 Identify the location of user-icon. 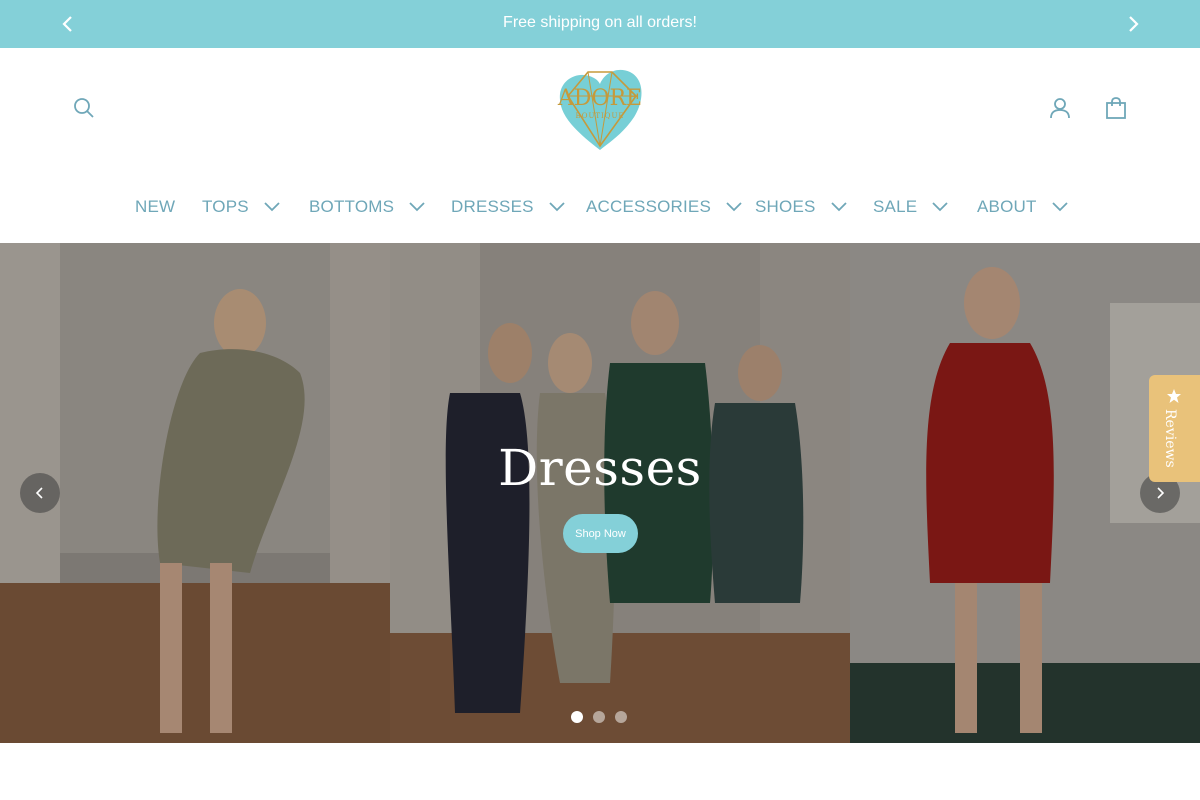
(1060, 108).